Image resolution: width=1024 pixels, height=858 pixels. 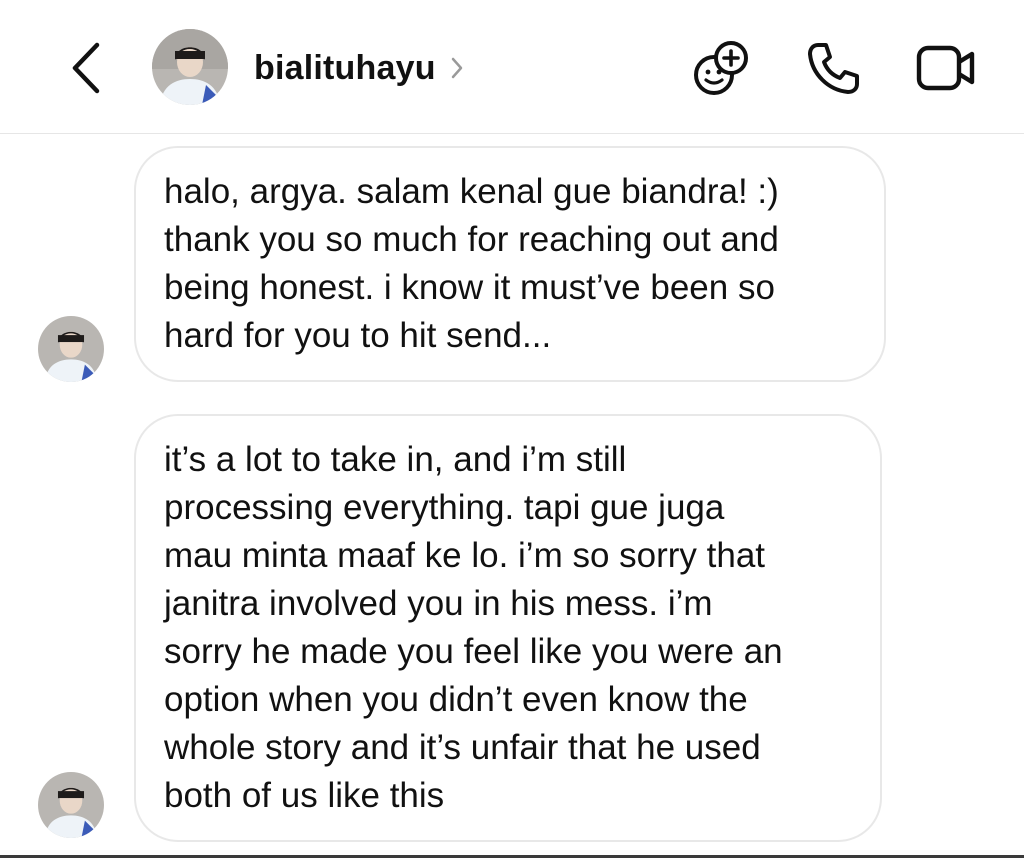 What do you see at coordinates (345, 67) in the screenshot?
I see `chat-username: bialituhayu` at bounding box center [345, 67].